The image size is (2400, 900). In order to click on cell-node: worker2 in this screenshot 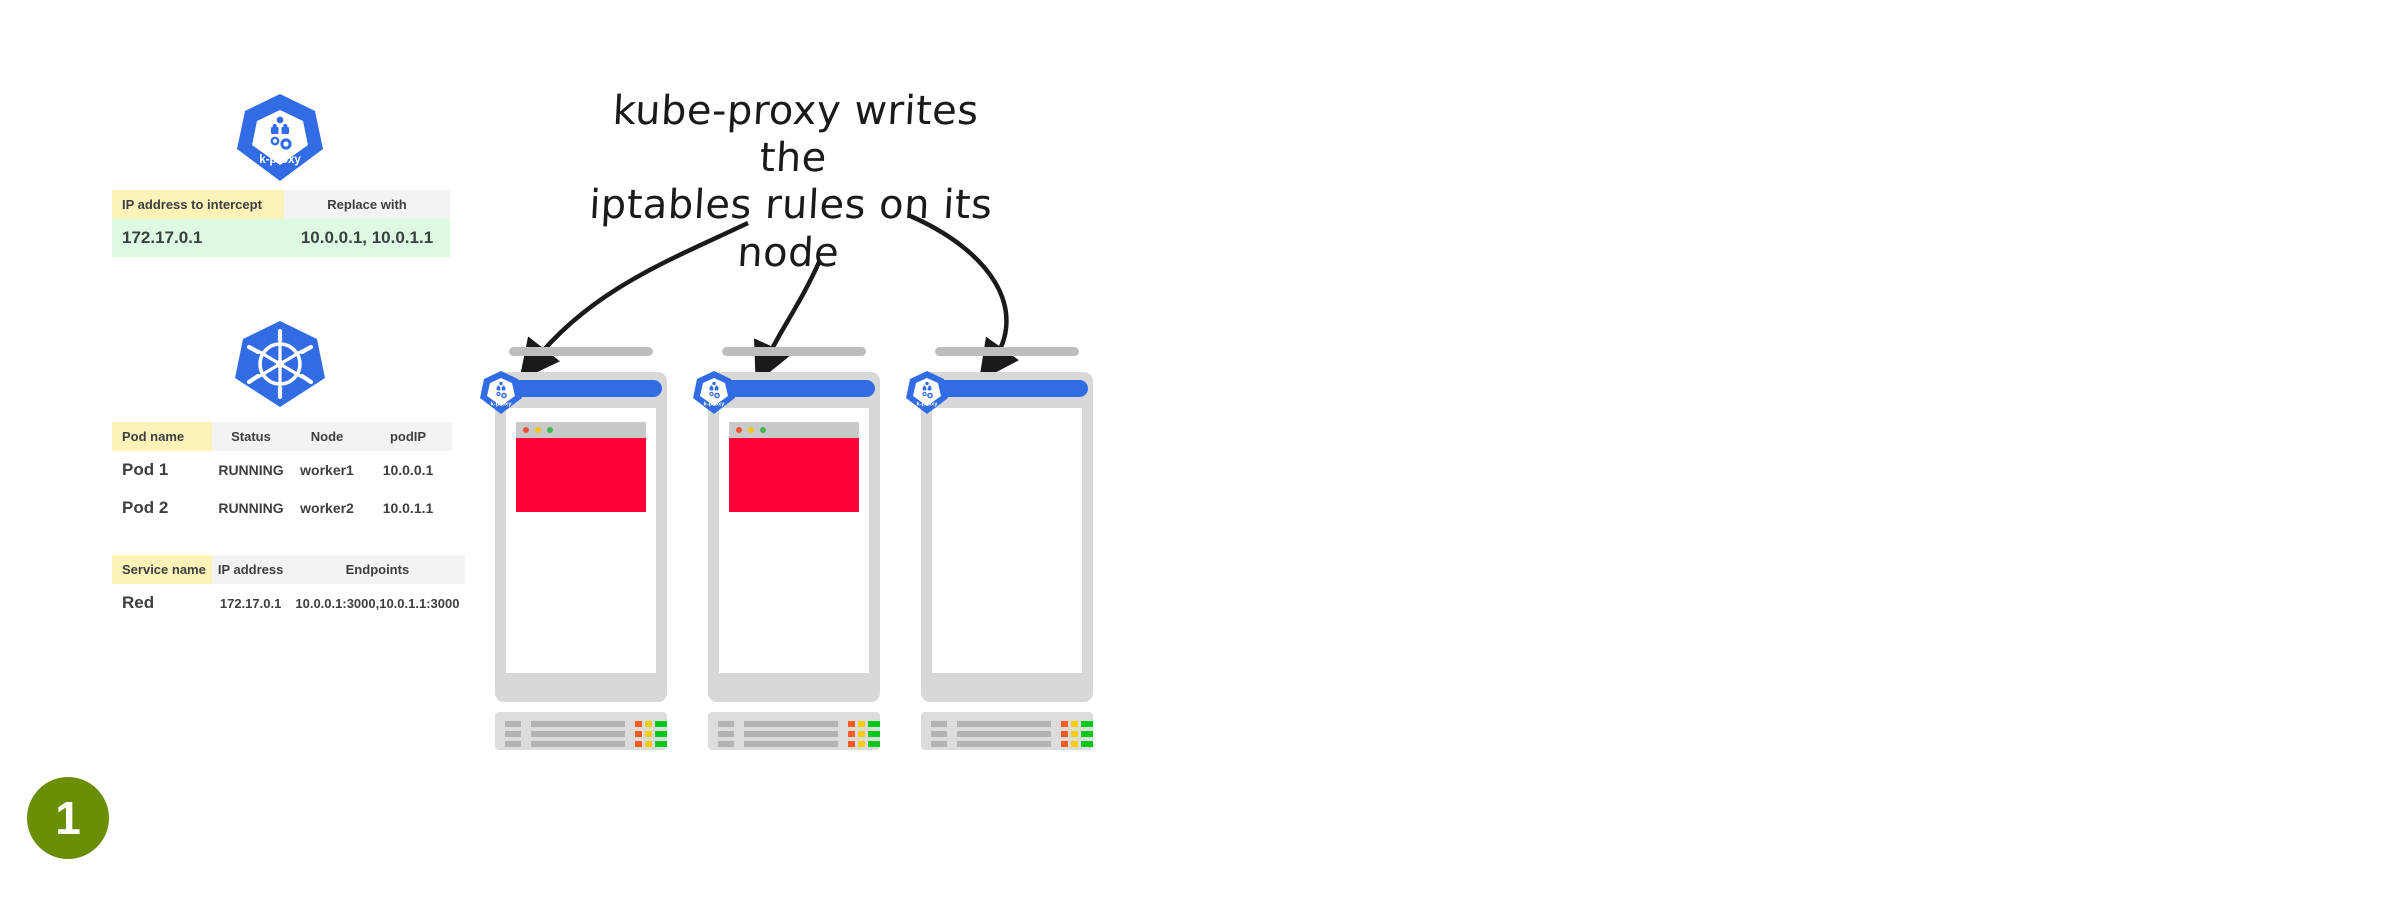, I will do `click(327, 508)`.